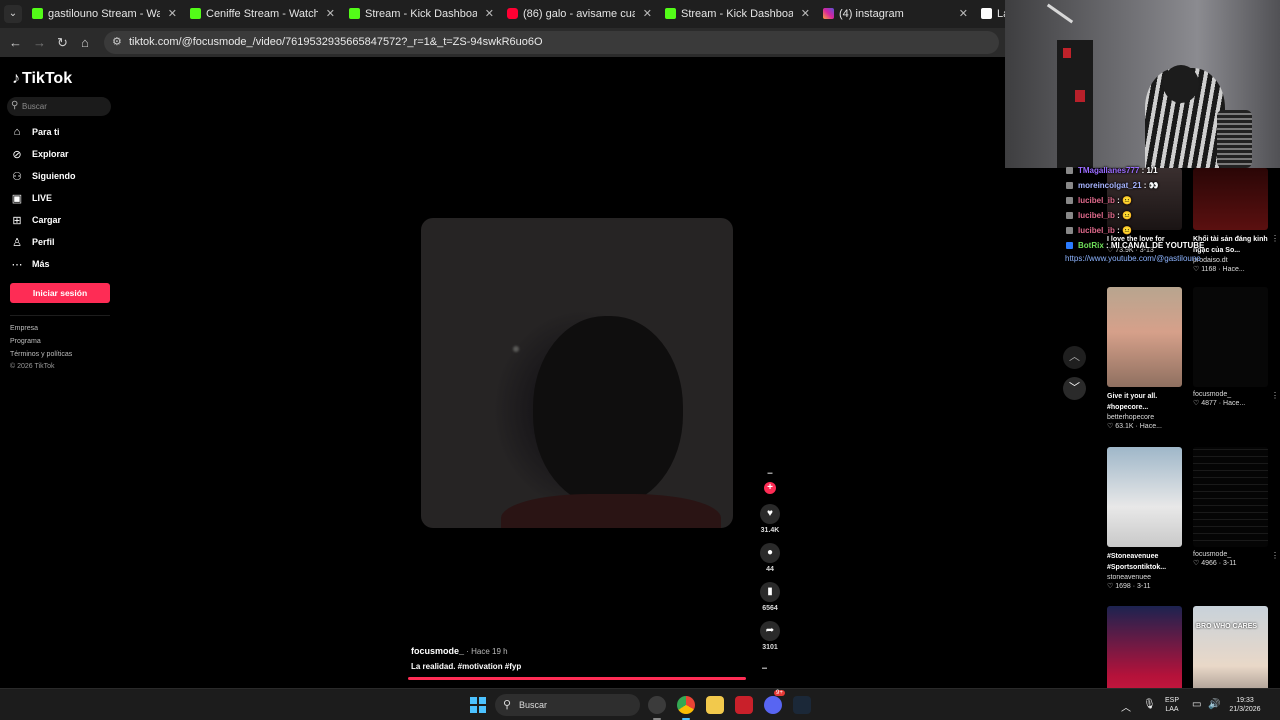 This screenshot has height=720, width=1280. What do you see at coordinates (482, 709) in the screenshot?
I see `start-logo-tile` at bounding box center [482, 709].